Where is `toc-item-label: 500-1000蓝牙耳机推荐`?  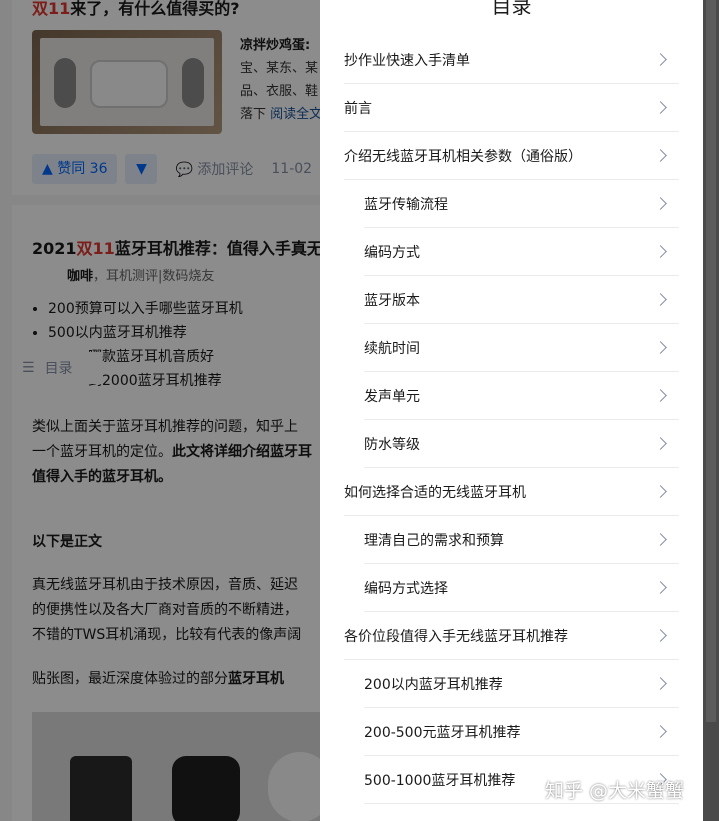 toc-item-label: 500-1000蓝牙耳机推荐 is located at coordinates (440, 780).